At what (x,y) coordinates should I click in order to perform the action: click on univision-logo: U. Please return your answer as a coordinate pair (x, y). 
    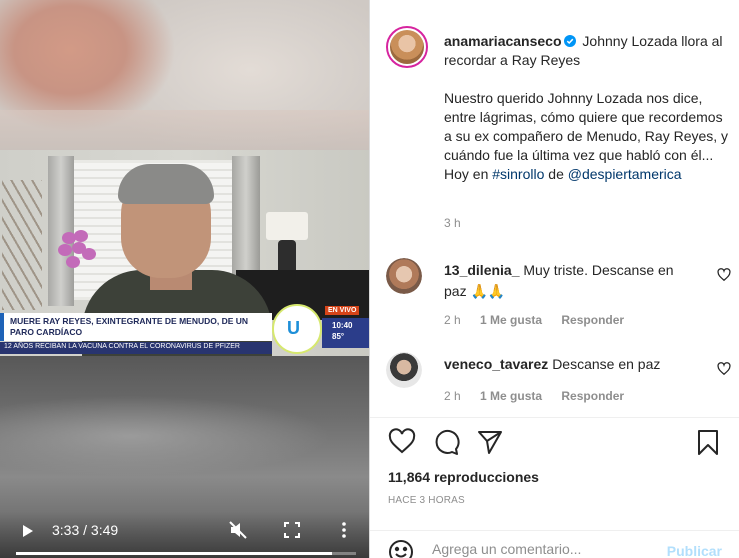
    Looking at the image, I should click on (297, 329).